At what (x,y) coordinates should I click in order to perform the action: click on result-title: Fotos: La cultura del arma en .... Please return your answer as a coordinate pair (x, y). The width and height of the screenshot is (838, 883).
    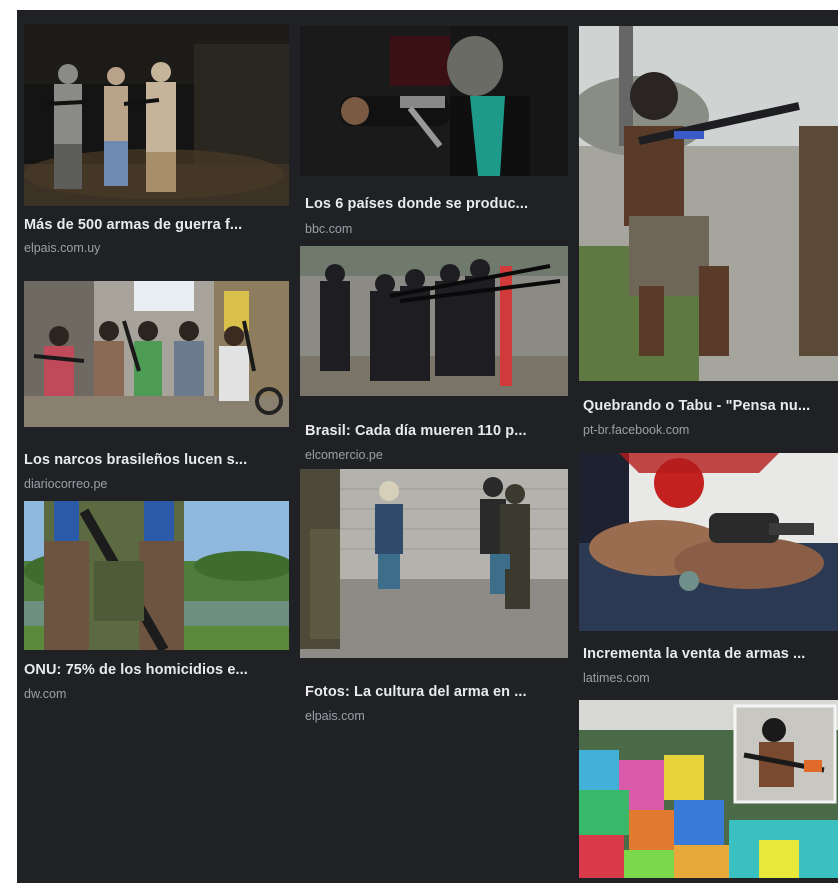
    Looking at the image, I should click on (436, 692).